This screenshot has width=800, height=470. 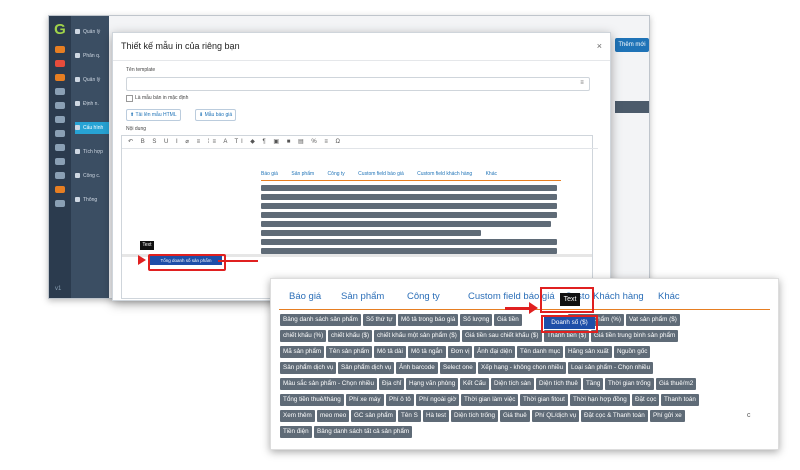 What do you see at coordinates (428, 320) in the screenshot?
I see `tag-item: Mô tả trong báo giá` at bounding box center [428, 320].